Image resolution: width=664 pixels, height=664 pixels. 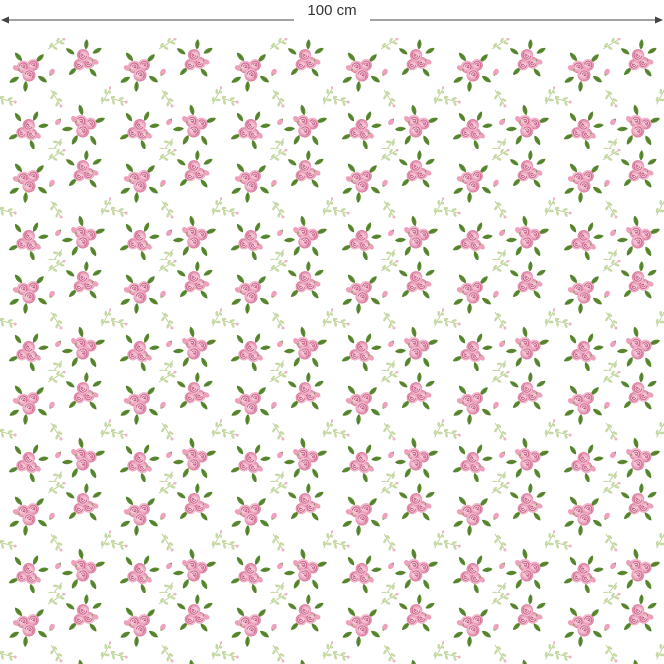 I want to click on width-dimension-indicator: 100 cm, so click(x=332, y=19).